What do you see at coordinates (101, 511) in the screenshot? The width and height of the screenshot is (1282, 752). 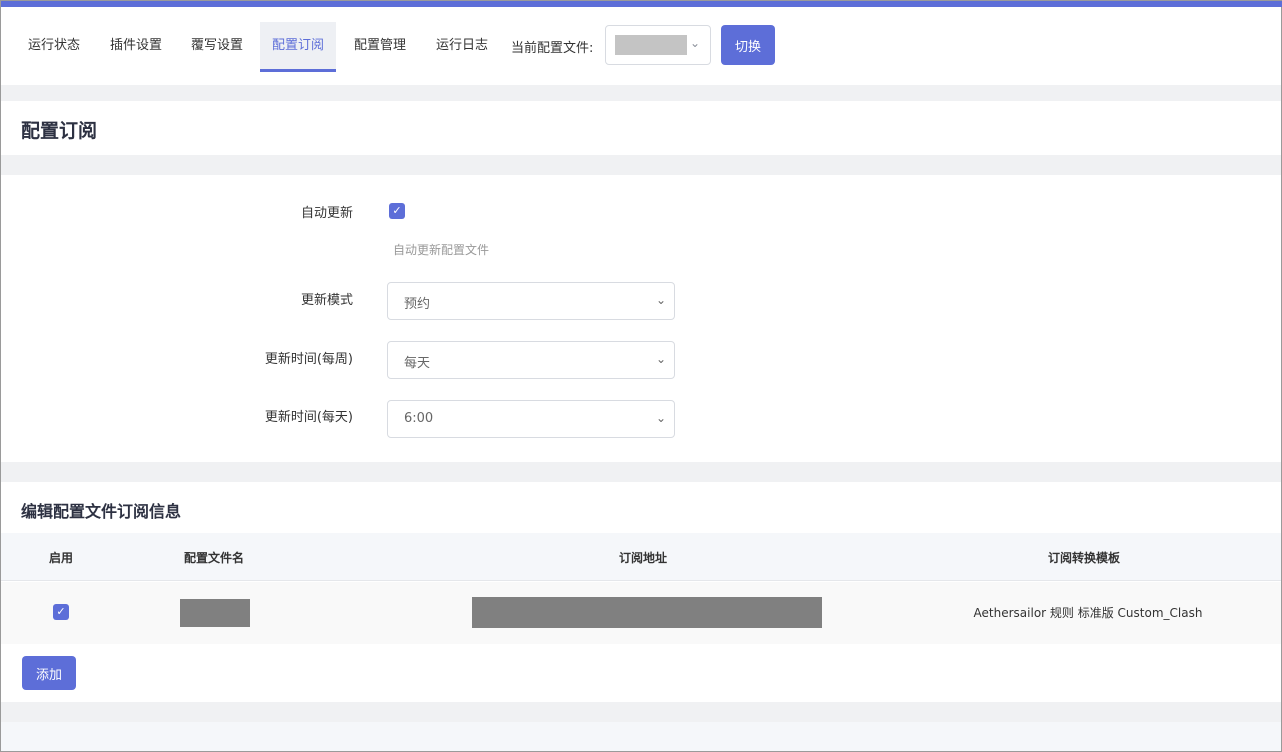 I see `section-title: 编辑配置文件订阅信息` at bounding box center [101, 511].